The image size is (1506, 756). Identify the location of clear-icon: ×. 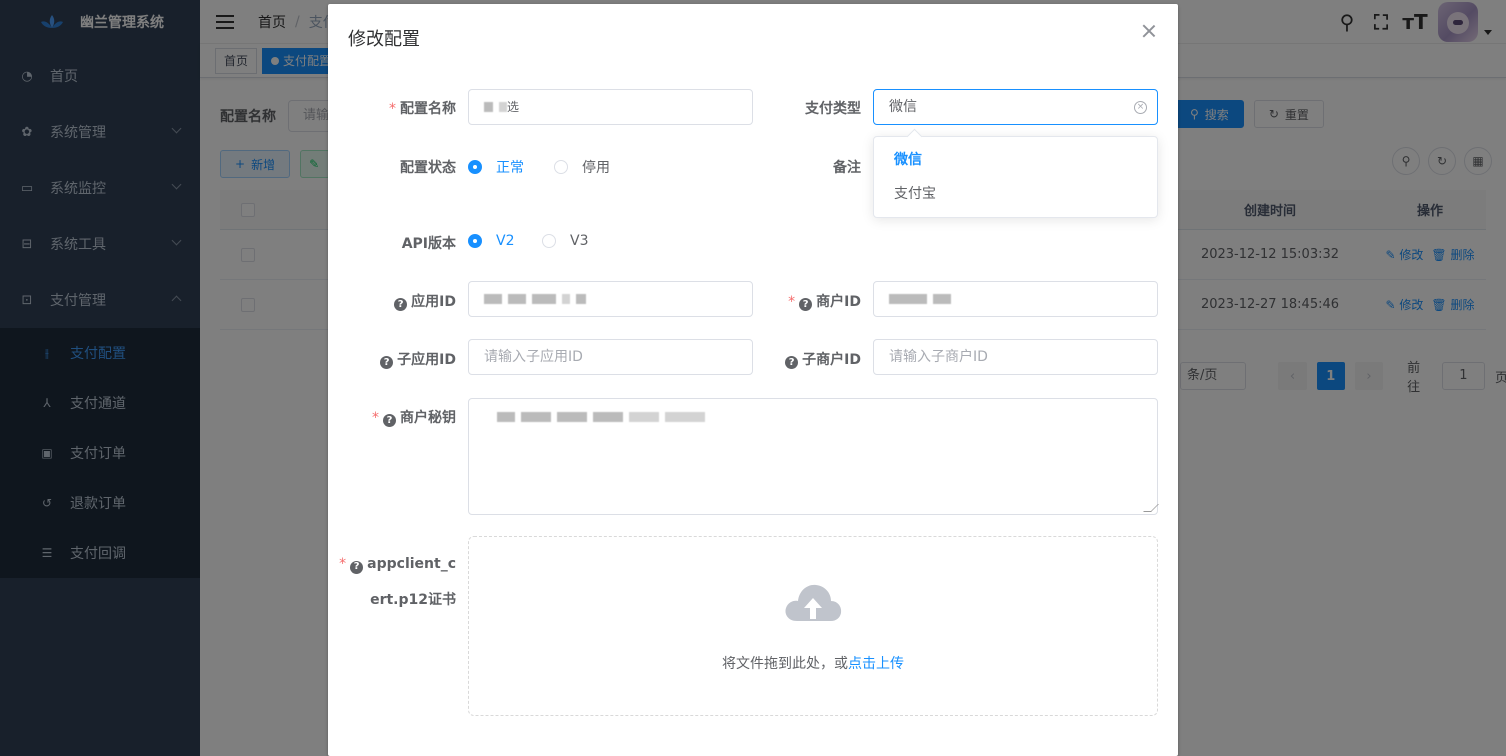
(1140, 107).